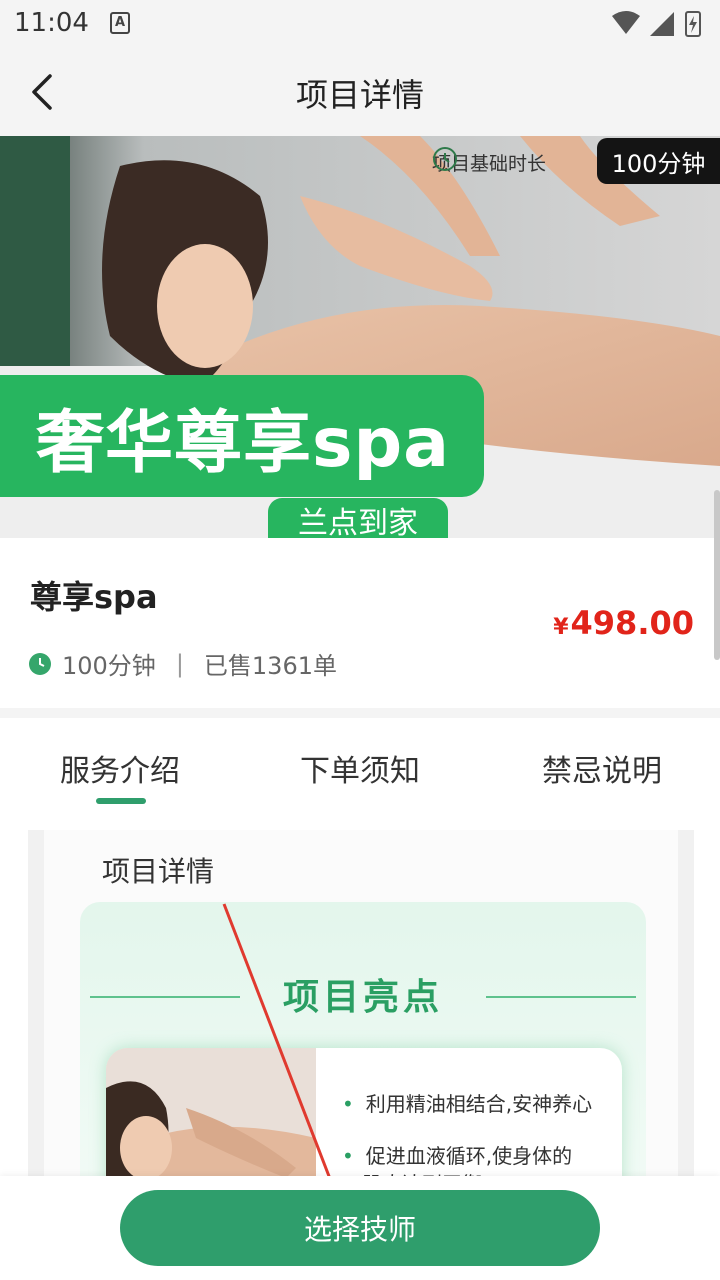  What do you see at coordinates (626, 22) in the screenshot?
I see `wifi-icon` at bounding box center [626, 22].